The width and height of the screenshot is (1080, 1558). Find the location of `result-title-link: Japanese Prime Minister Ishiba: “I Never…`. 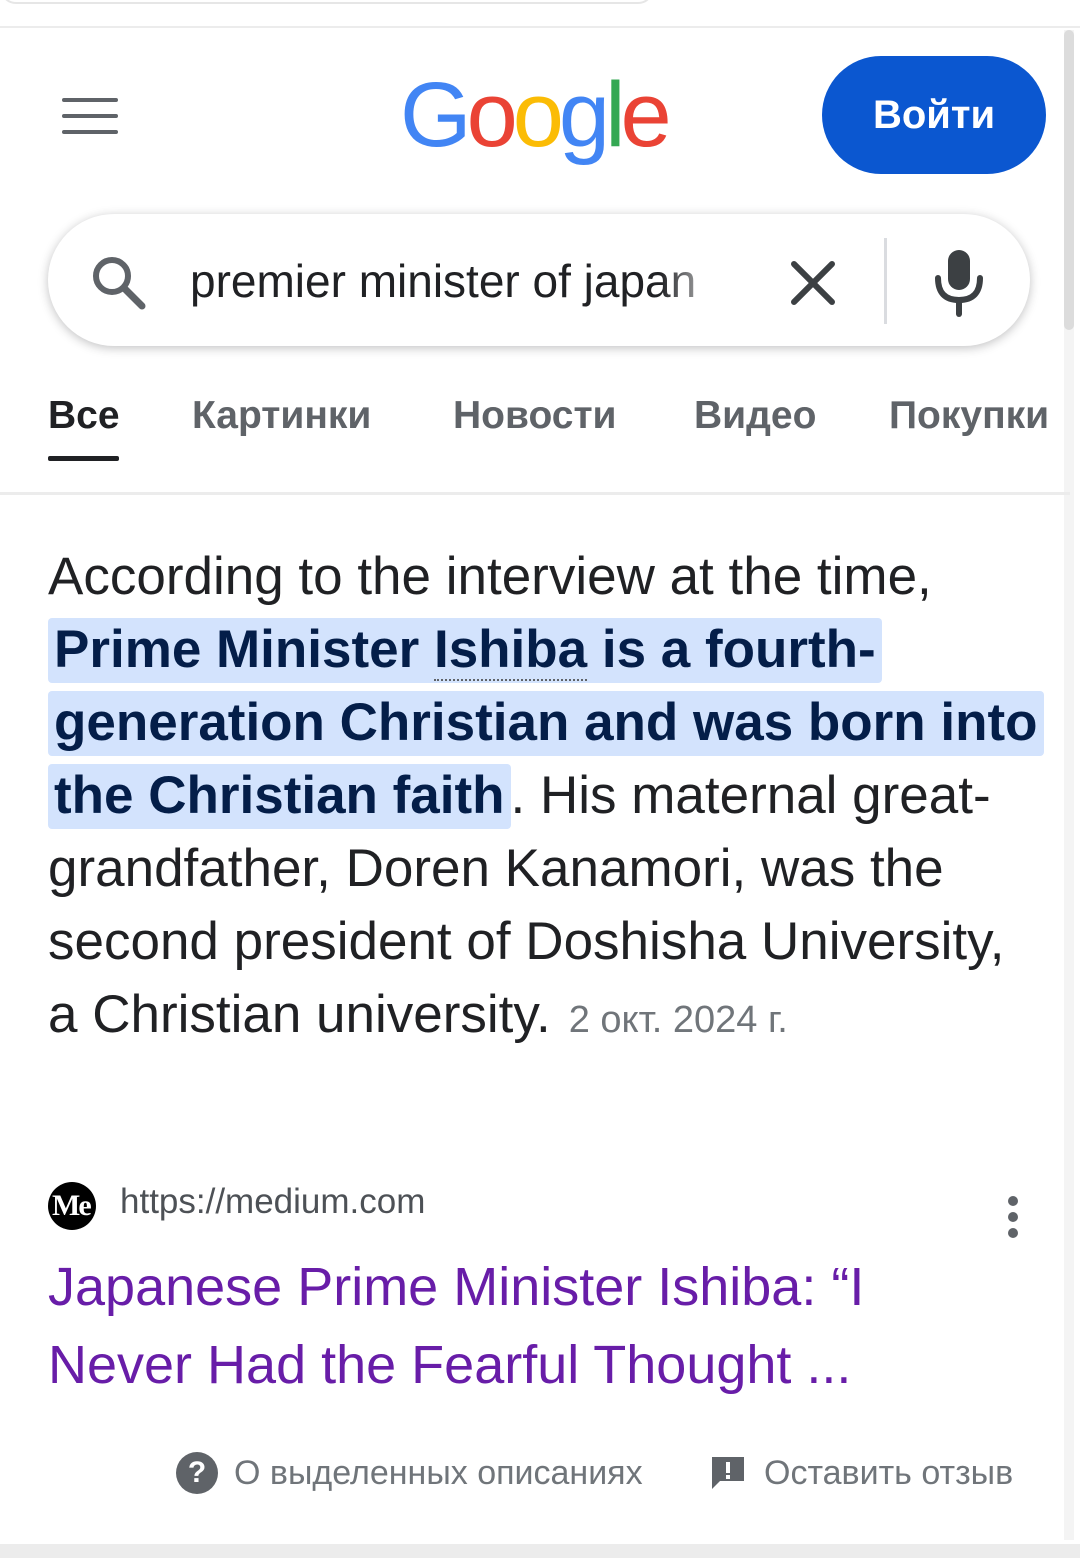

result-title-link: Japanese Prime Minister Ishiba: “I Never… is located at coordinates (528, 1326).